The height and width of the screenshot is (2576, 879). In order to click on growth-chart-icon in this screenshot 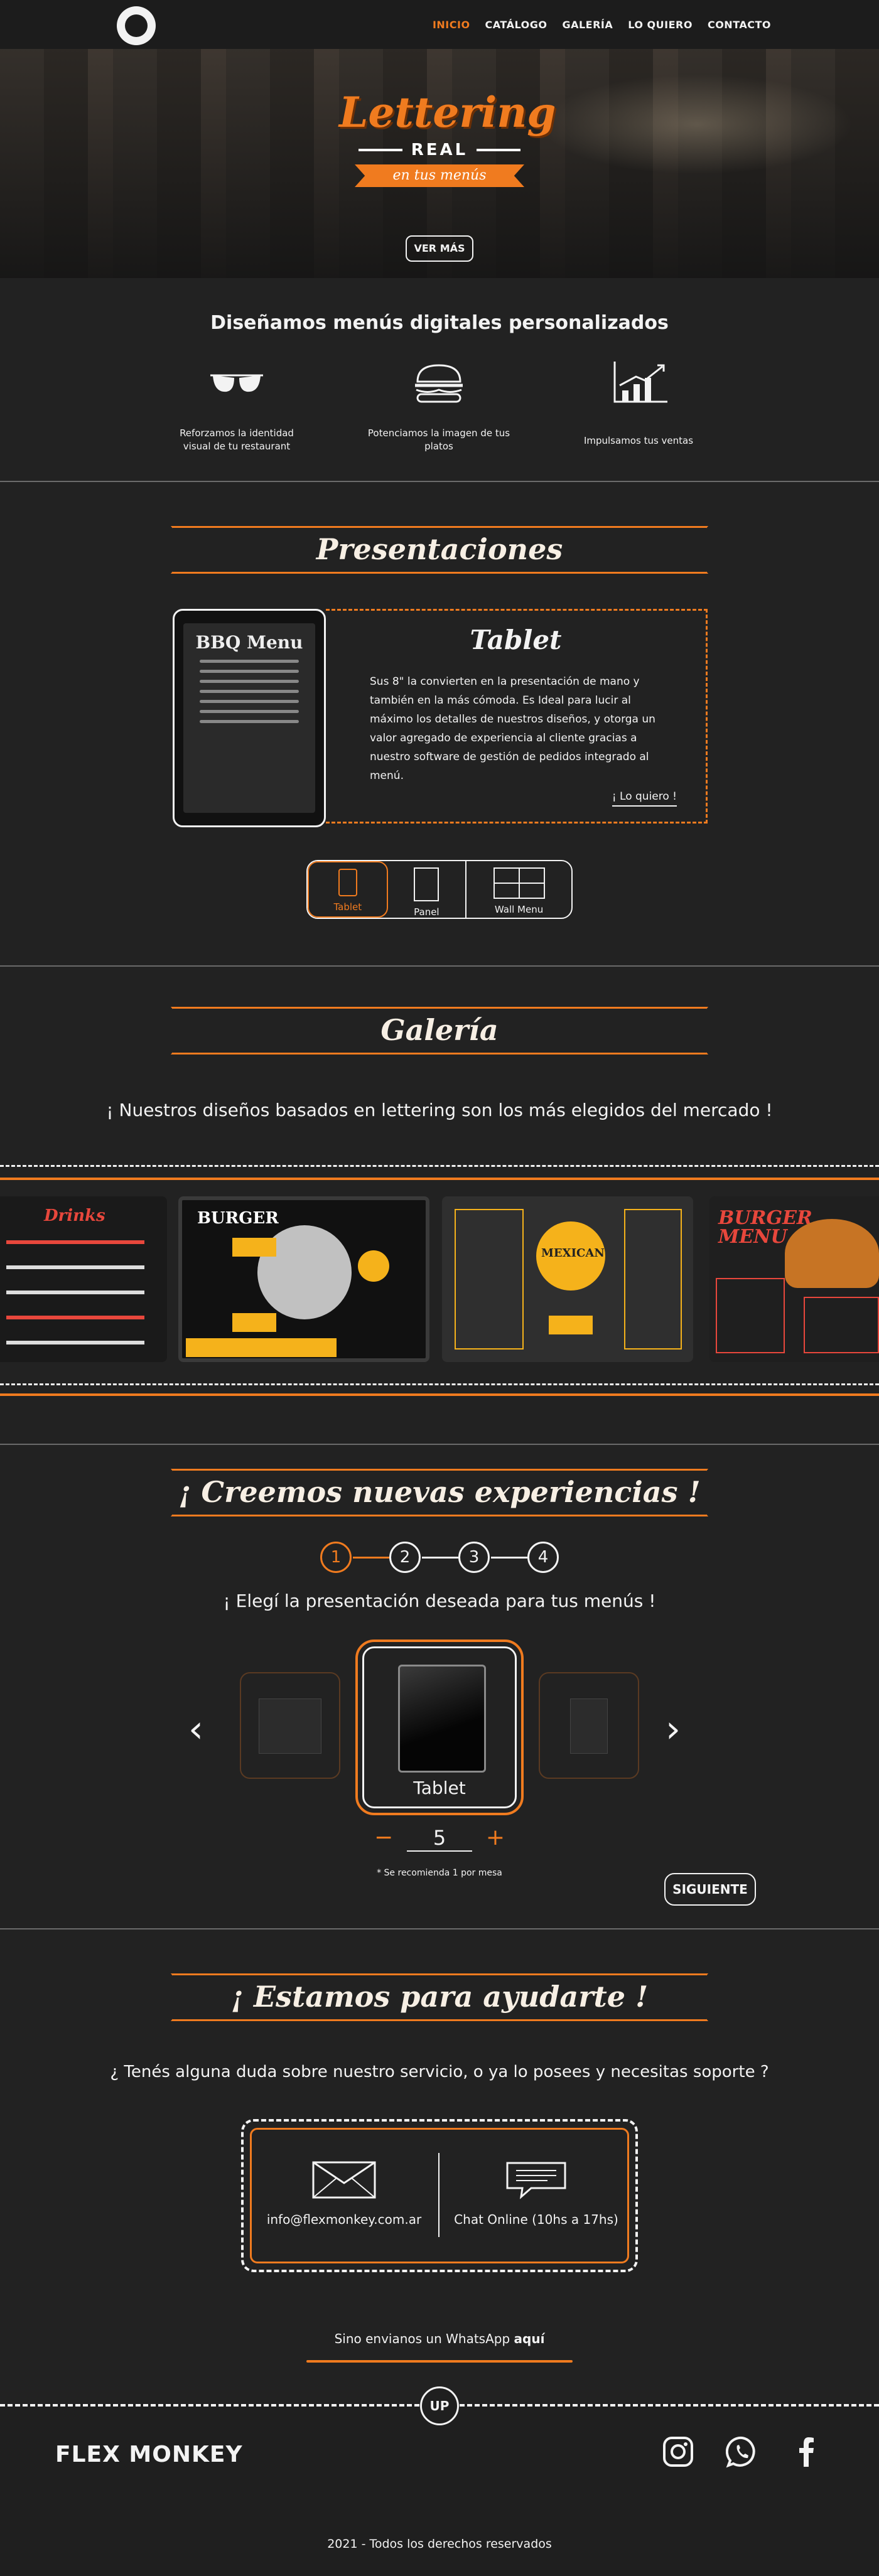, I will do `click(640, 382)`.